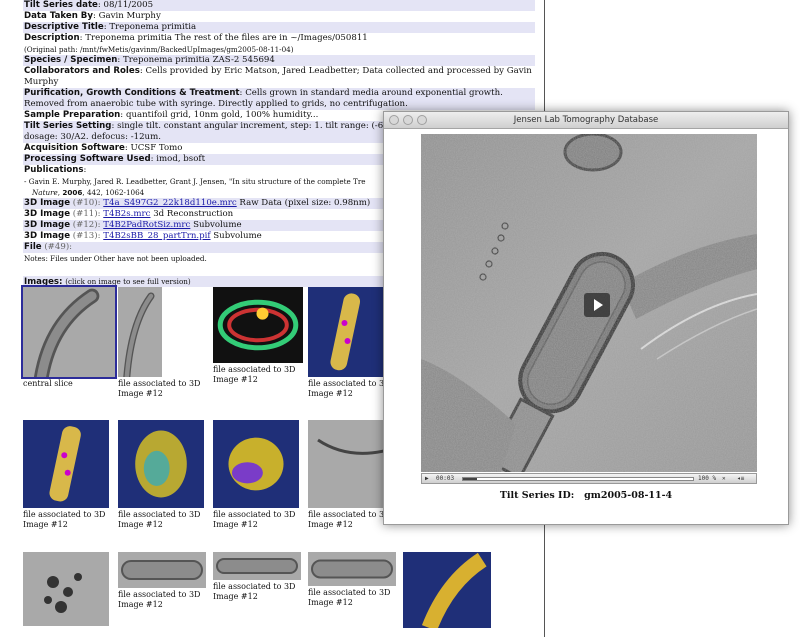 The image size is (800, 637). I want to click on play-icon, so click(598, 305).